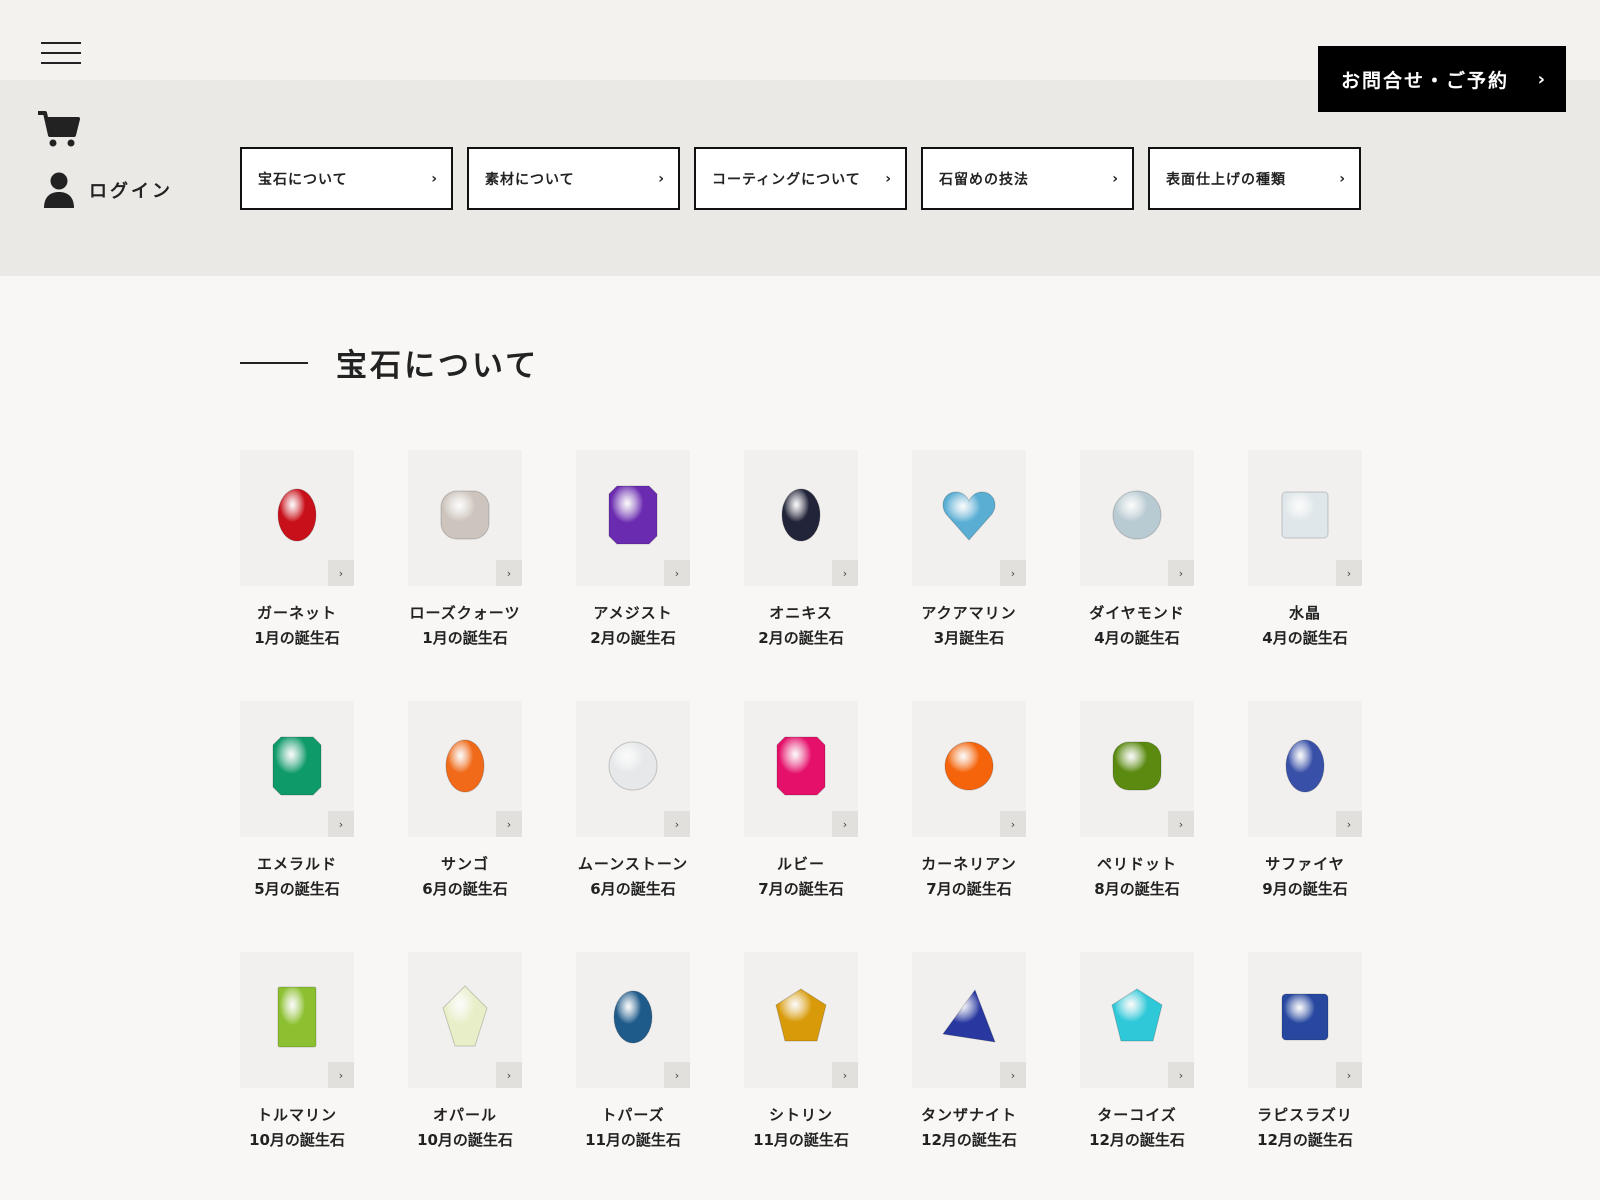 The width and height of the screenshot is (1600, 1200). Describe the element at coordinates (633, 1051) in the screenshot. I see `gem-card: › トパーズ 11月の誕生石` at that location.